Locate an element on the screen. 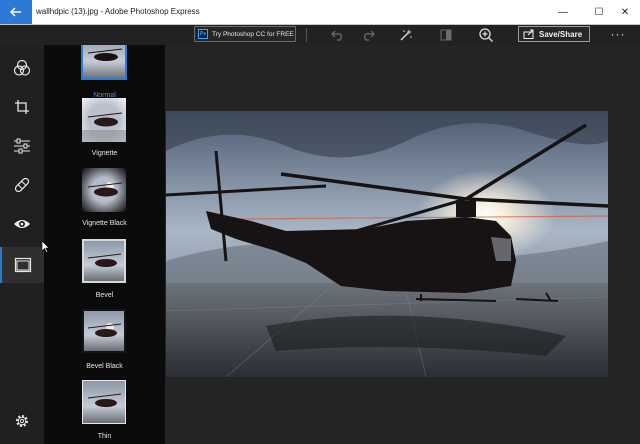 The height and width of the screenshot is (444, 640). try-photoshop-button: Ps Try Photoshop CC for FREE is located at coordinates (245, 34).